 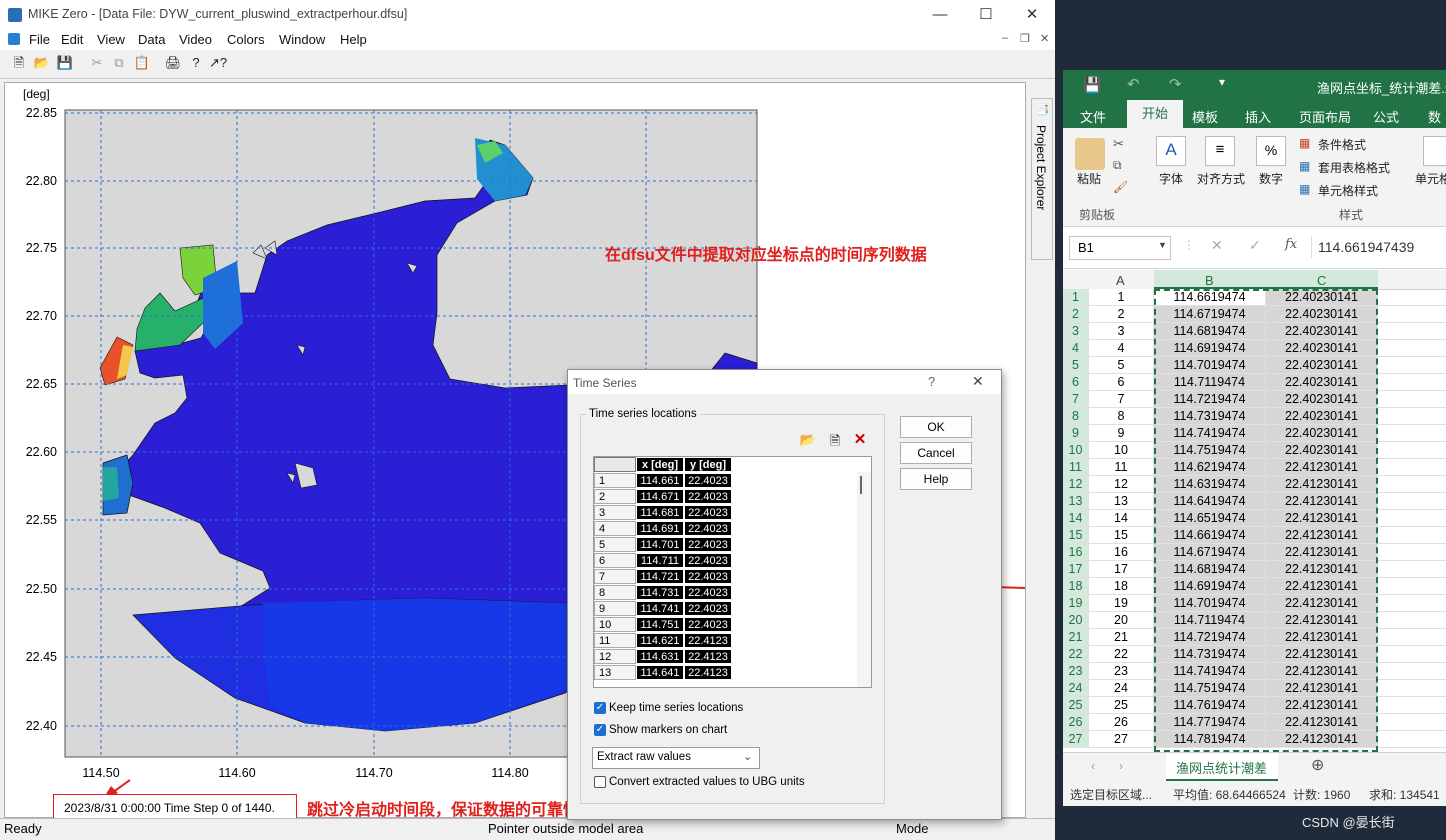 I want to click on sheet-tab: 渔网点统计潮差, so click(x=1222, y=767).